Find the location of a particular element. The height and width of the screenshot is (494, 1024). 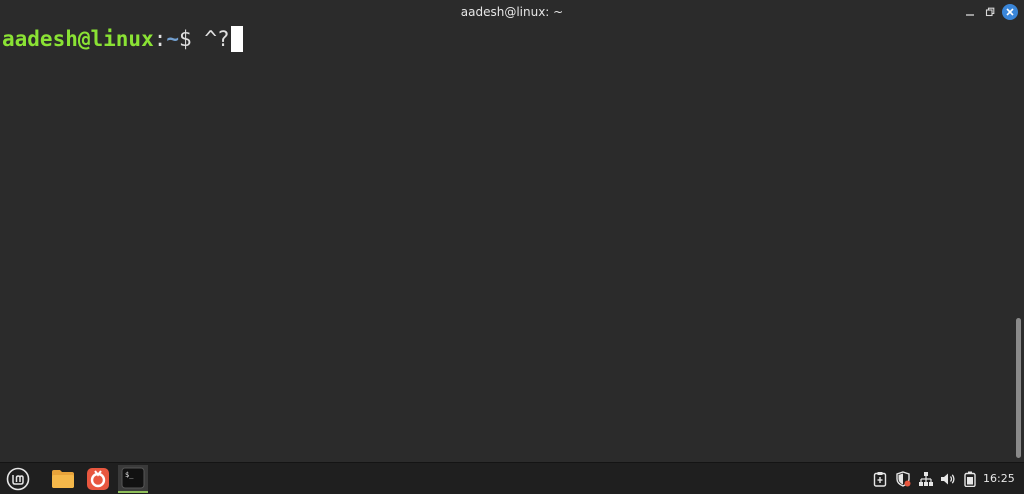

terminal-icon: $_ is located at coordinates (133, 478).